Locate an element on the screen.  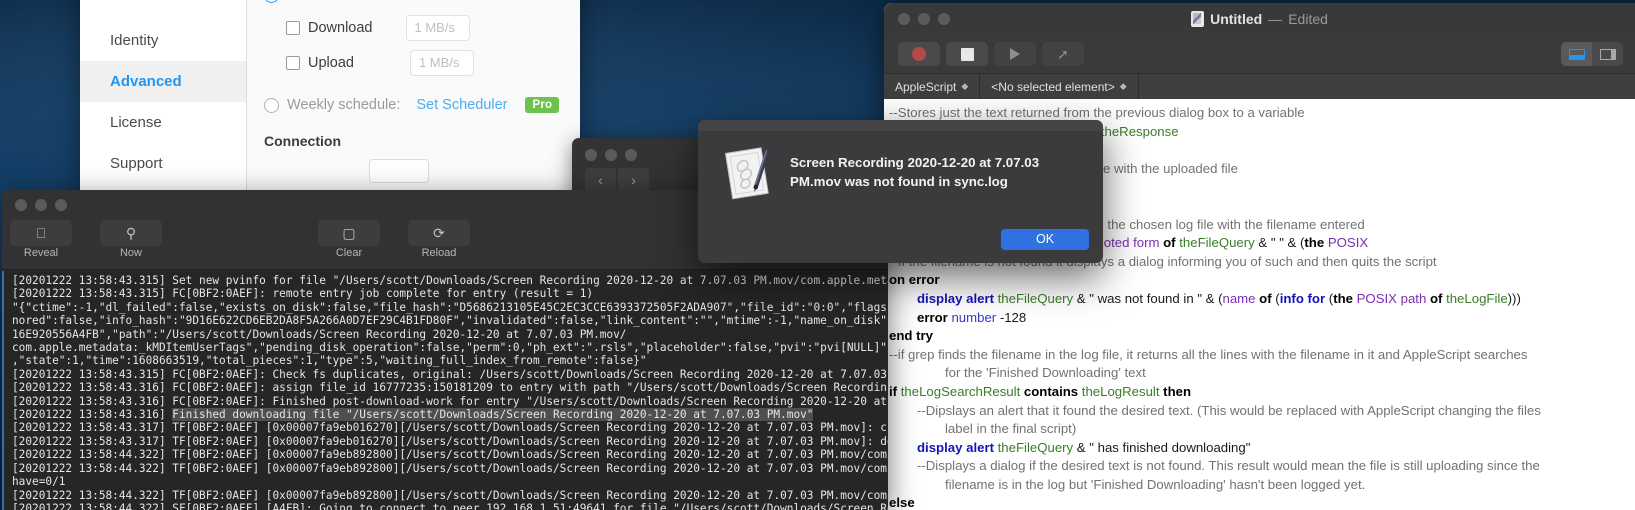
script-editor-title: Untitled — Edited is located at coordinates (1259, 19).